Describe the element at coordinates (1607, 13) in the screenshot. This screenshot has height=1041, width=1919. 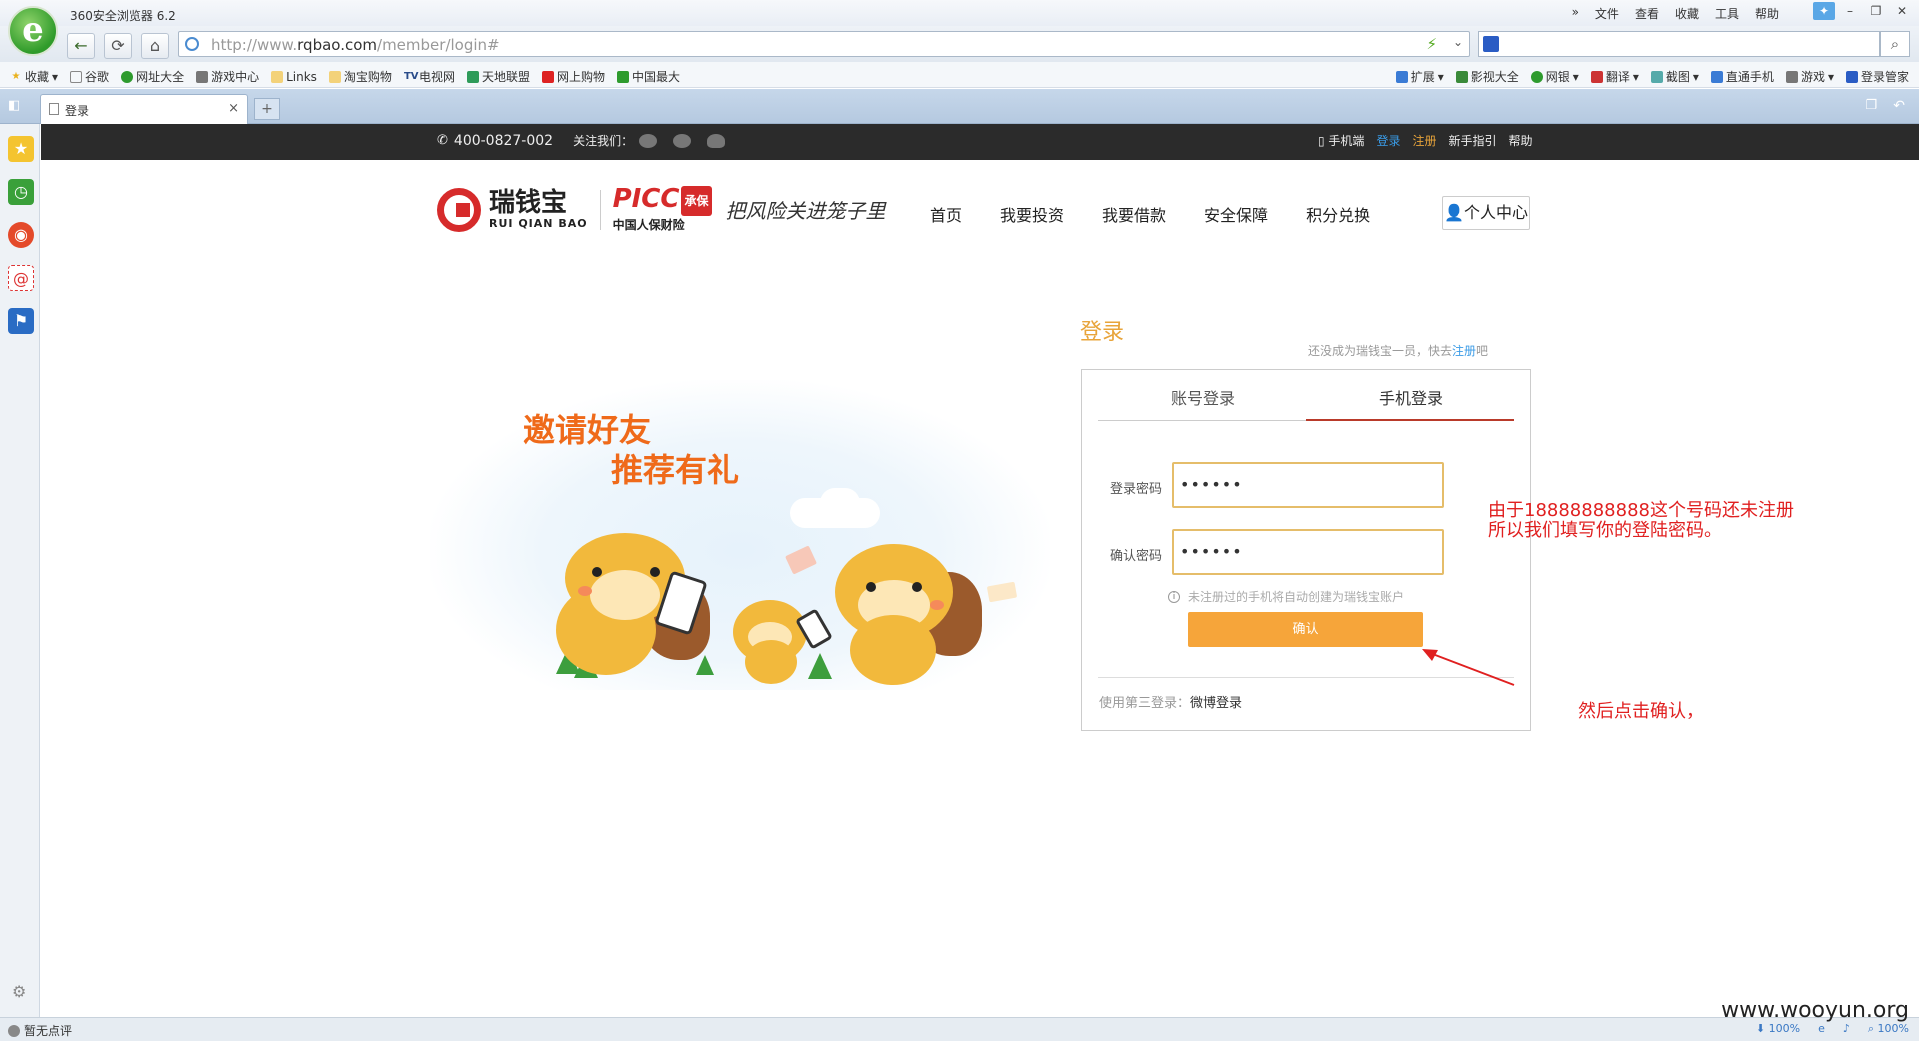
I see `menu-file: 文件` at that location.